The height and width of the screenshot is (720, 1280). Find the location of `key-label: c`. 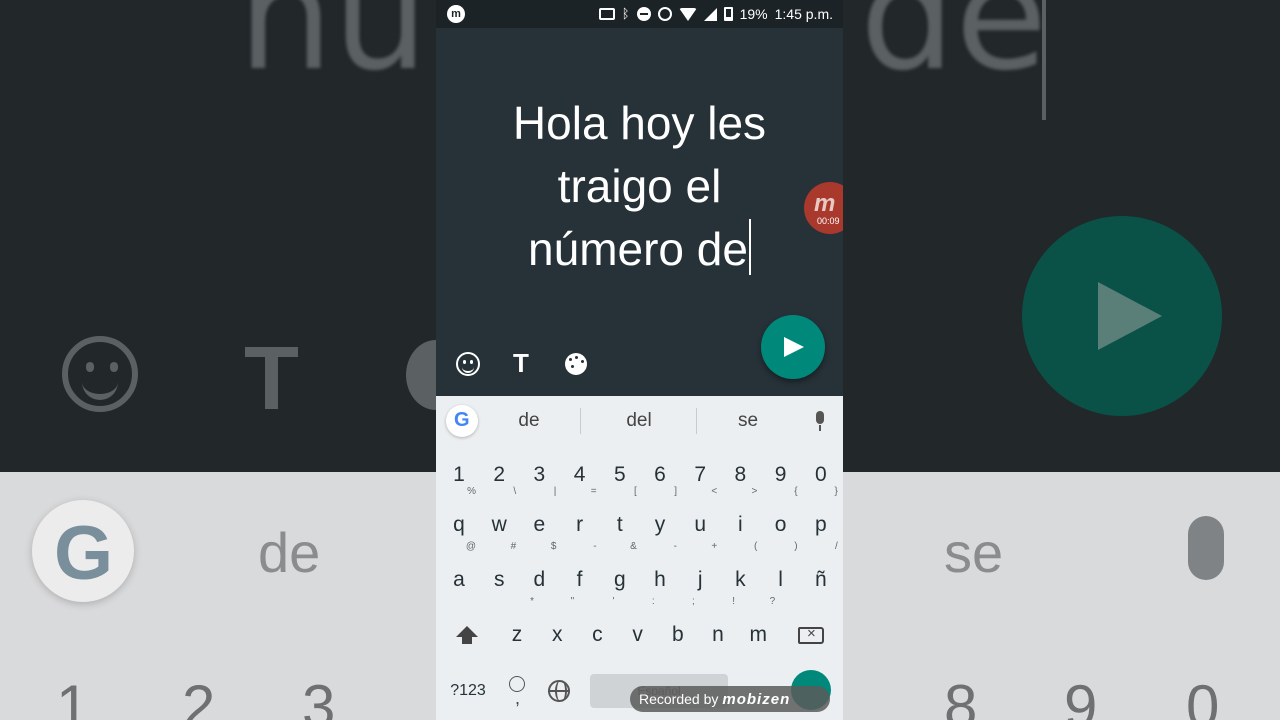

key-label: c is located at coordinates (597, 634).